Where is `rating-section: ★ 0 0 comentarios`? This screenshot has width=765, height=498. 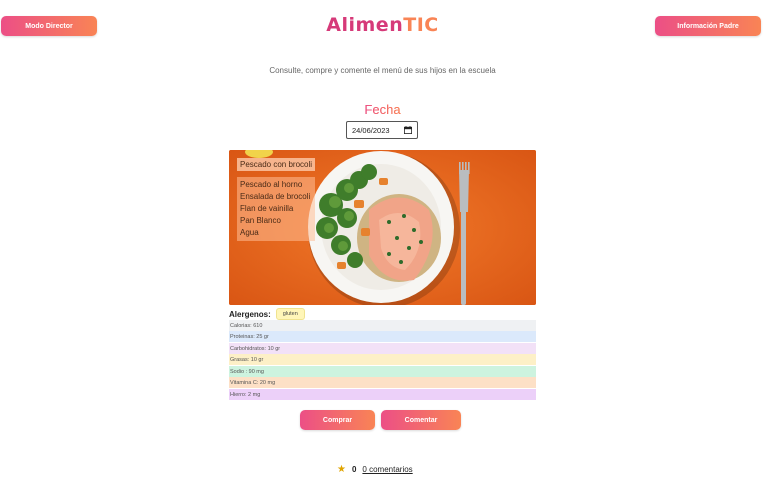
rating-section: ★ 0 0 comentarios is located at coordinates (375, 469).